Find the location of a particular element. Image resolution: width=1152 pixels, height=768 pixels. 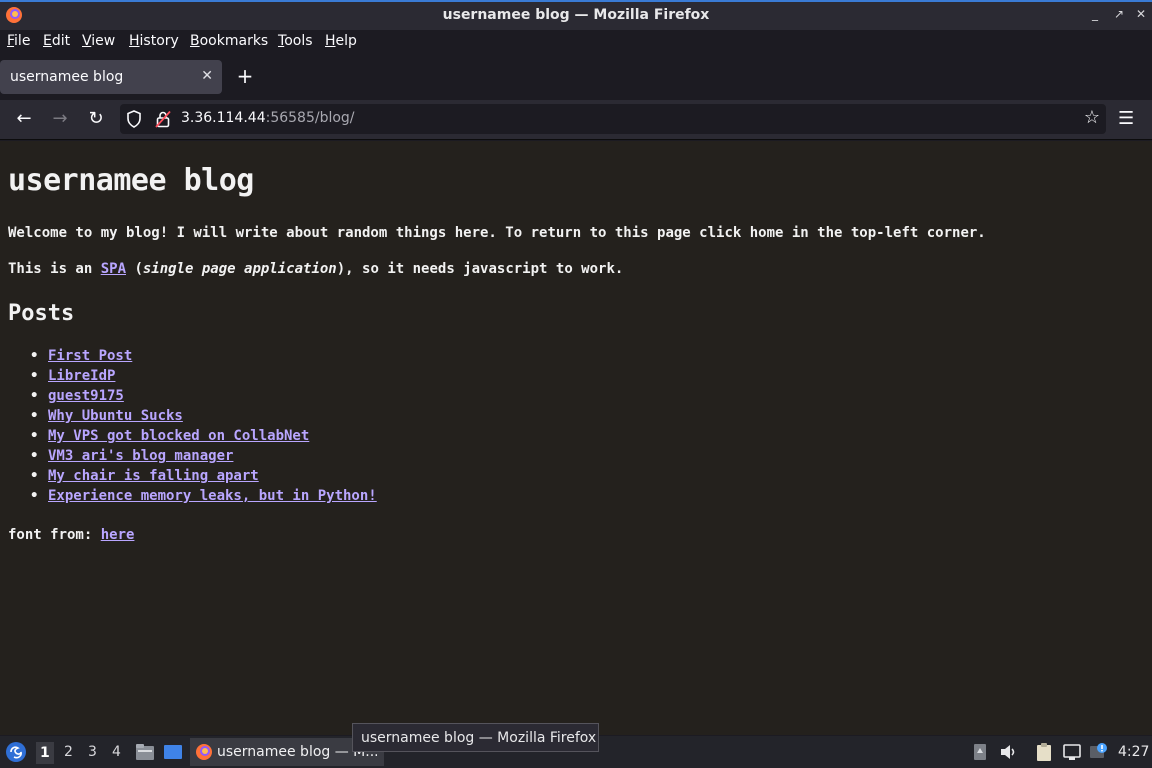

workspace-2: 2 is located at coordinates (68, 752).